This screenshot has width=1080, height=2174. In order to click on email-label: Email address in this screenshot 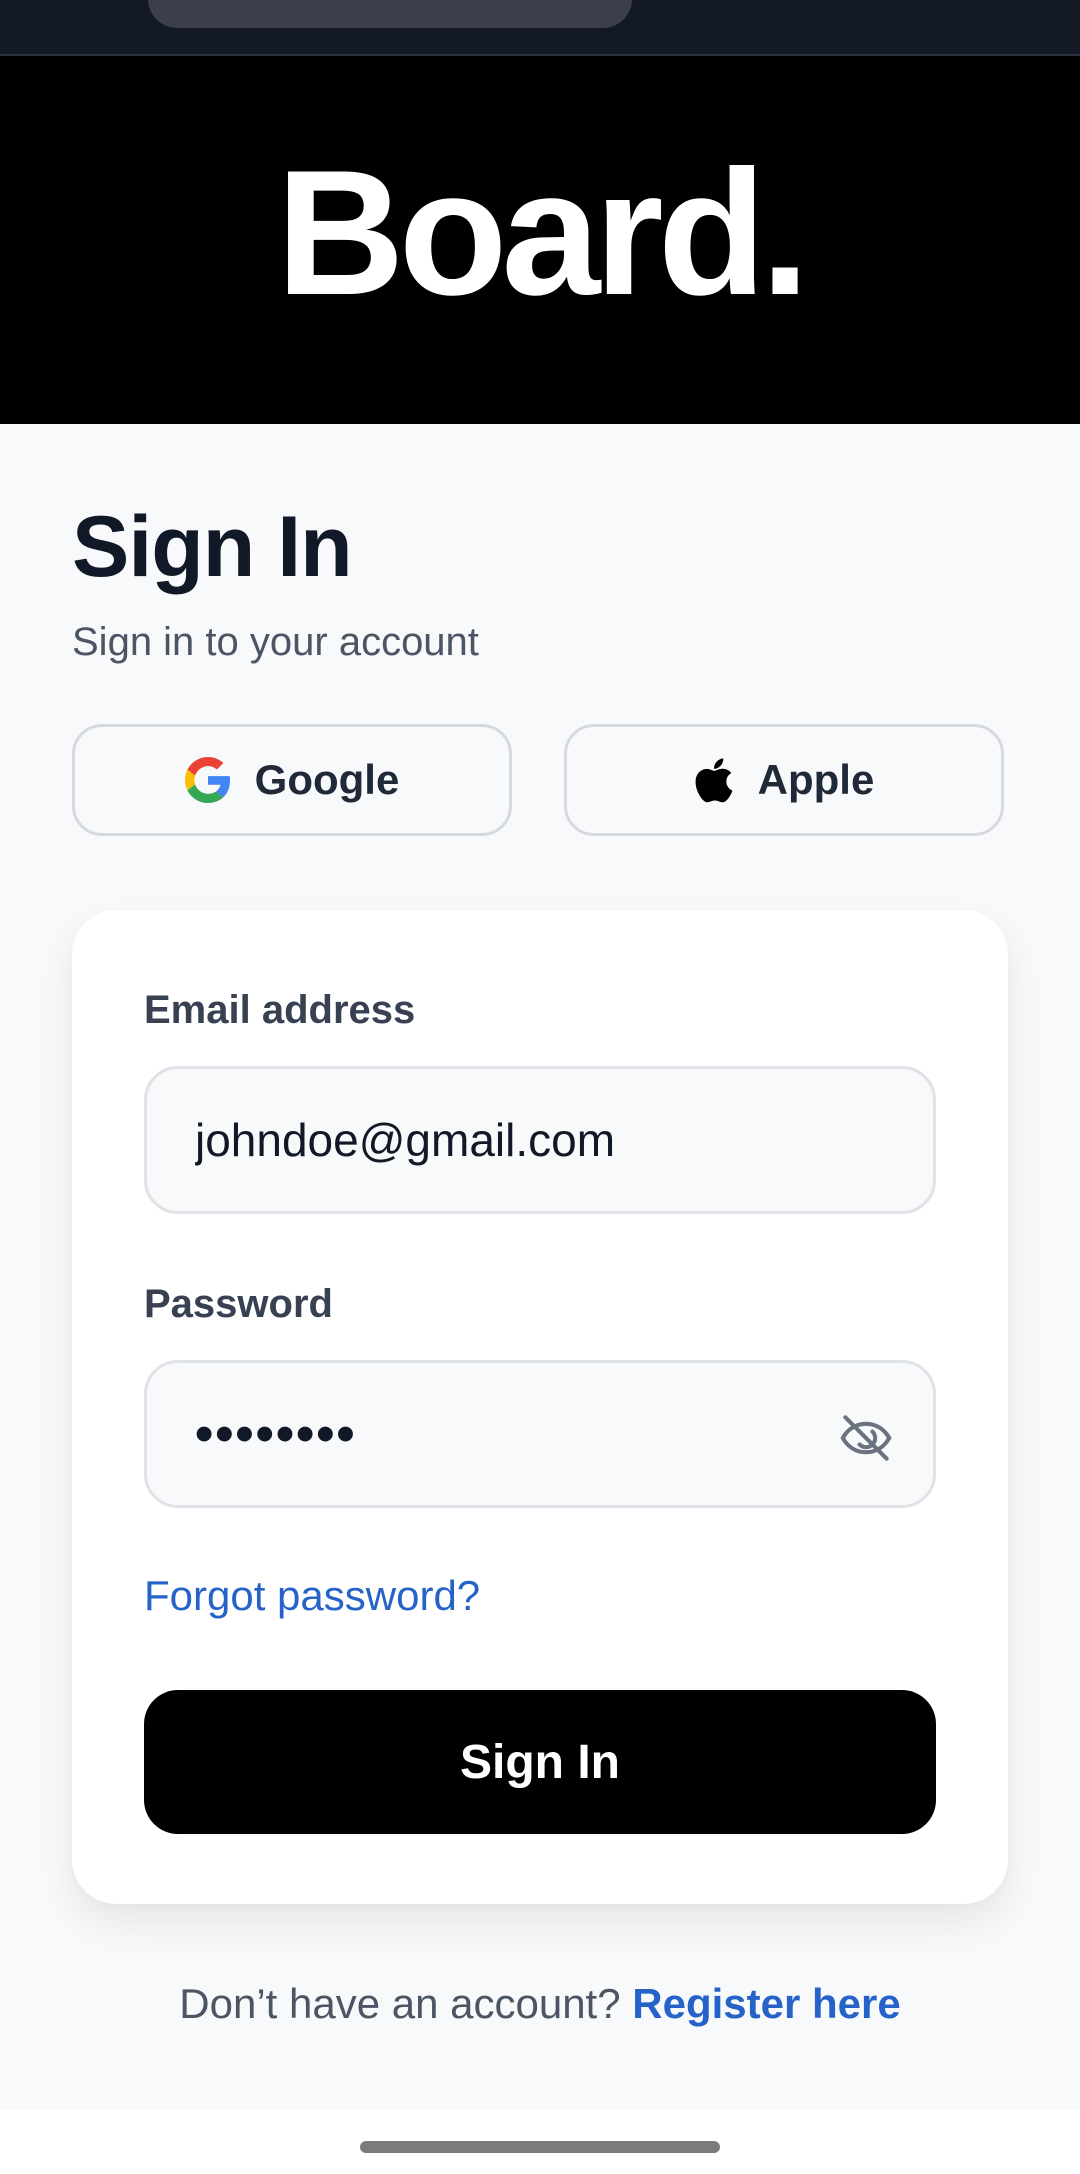, I will do `click(280, 1010)`.